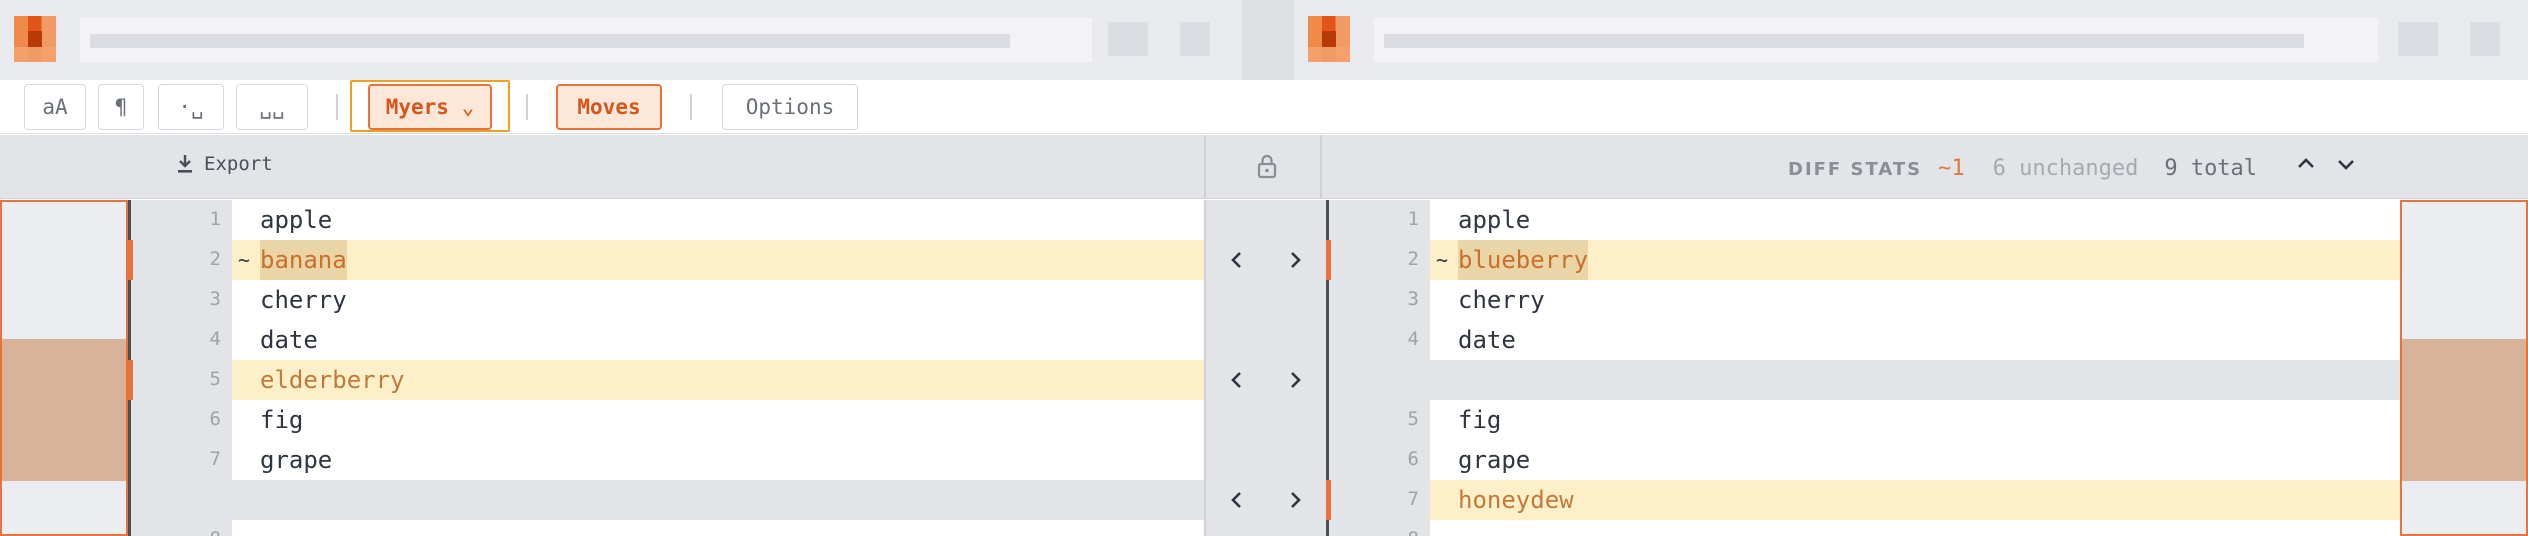  Describe the element at coordinates (1523, 260) in the screenshot. I see `line-text-highlighted: blueberry` at that location.